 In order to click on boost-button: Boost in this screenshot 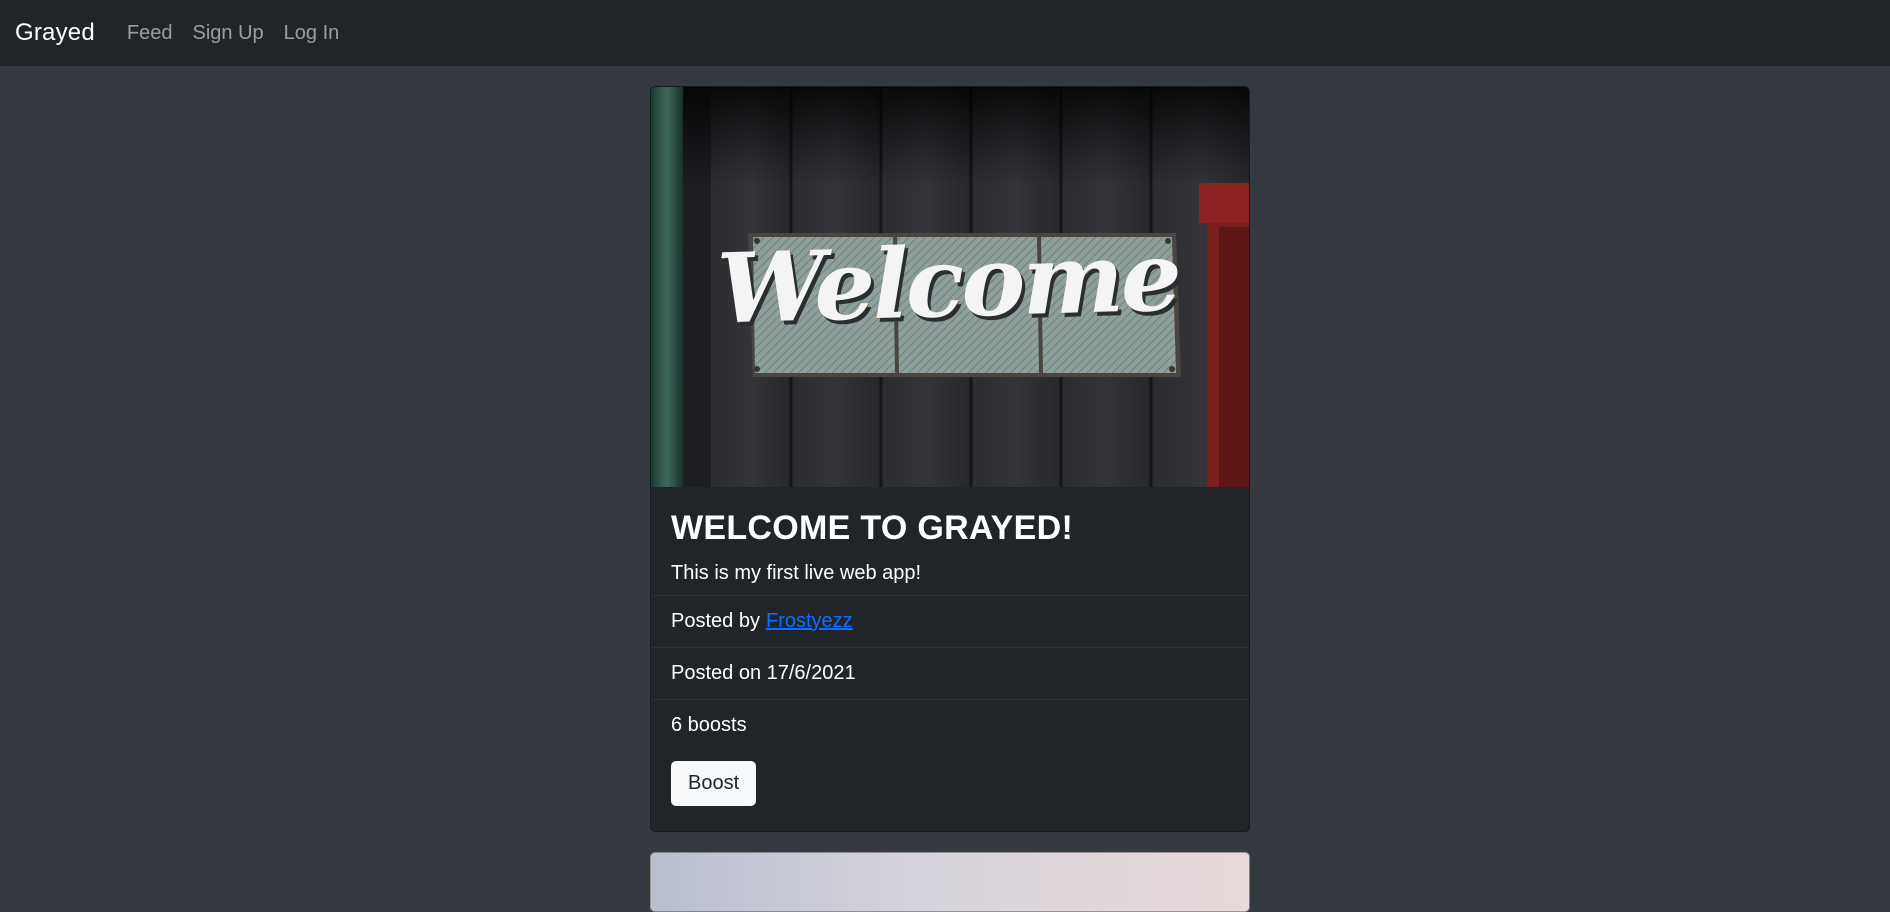, I will do `click(714, 783)`.